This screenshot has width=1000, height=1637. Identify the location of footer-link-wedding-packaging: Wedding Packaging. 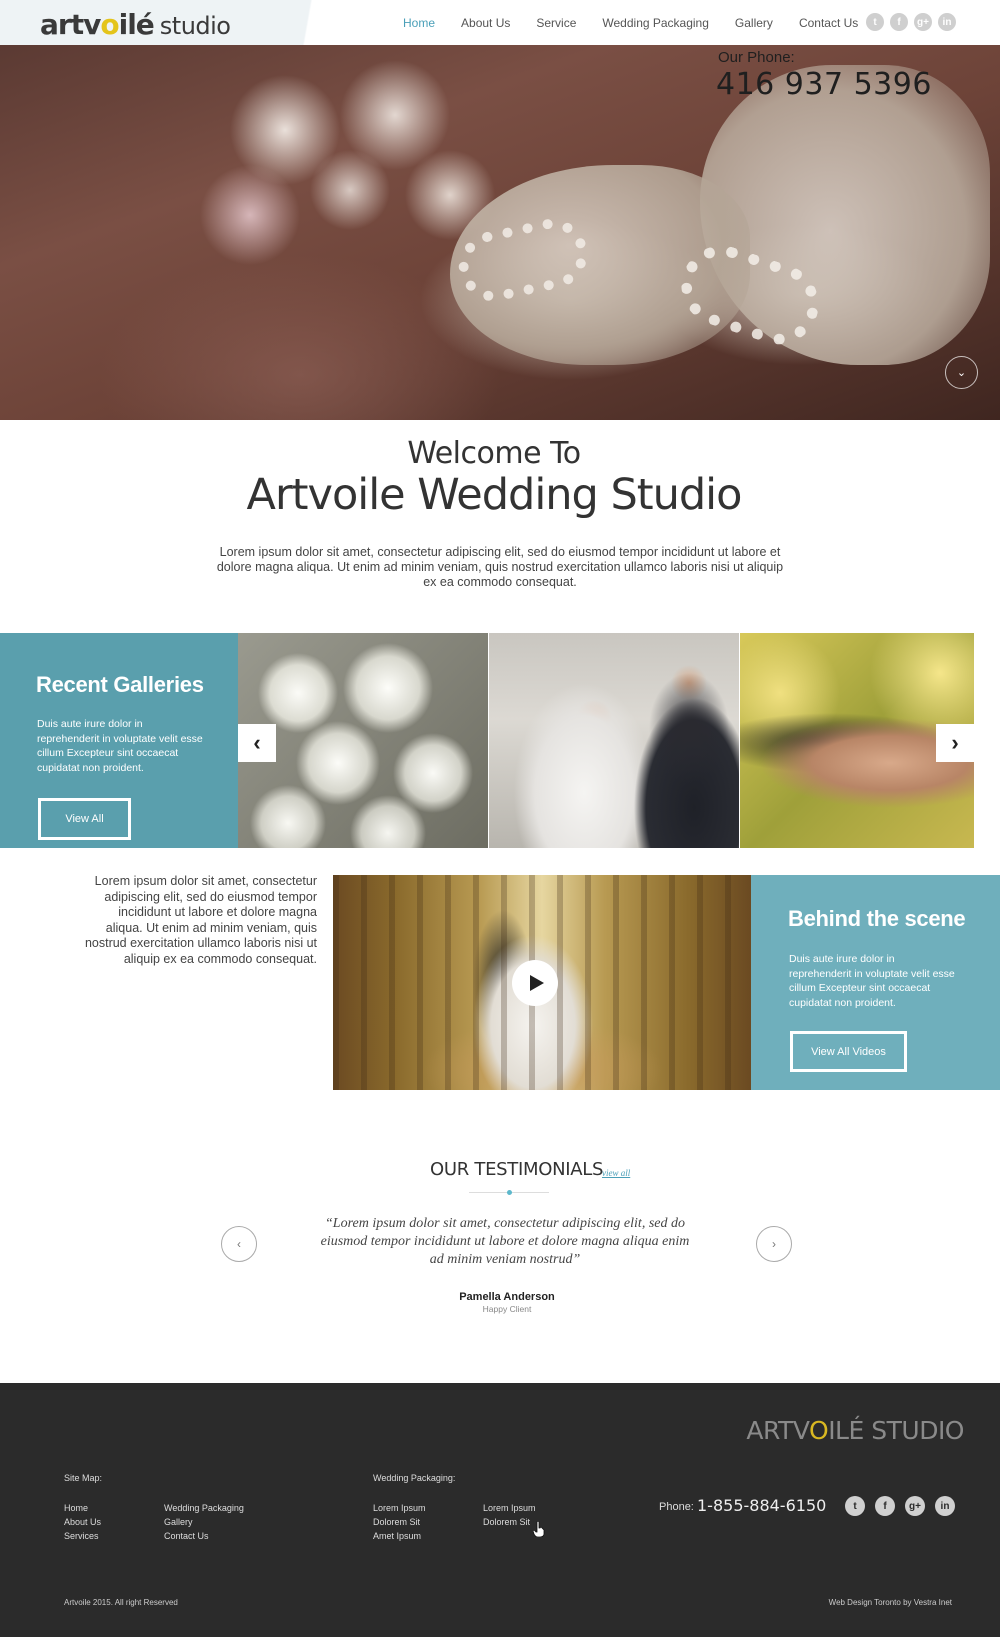
(204, 1508).